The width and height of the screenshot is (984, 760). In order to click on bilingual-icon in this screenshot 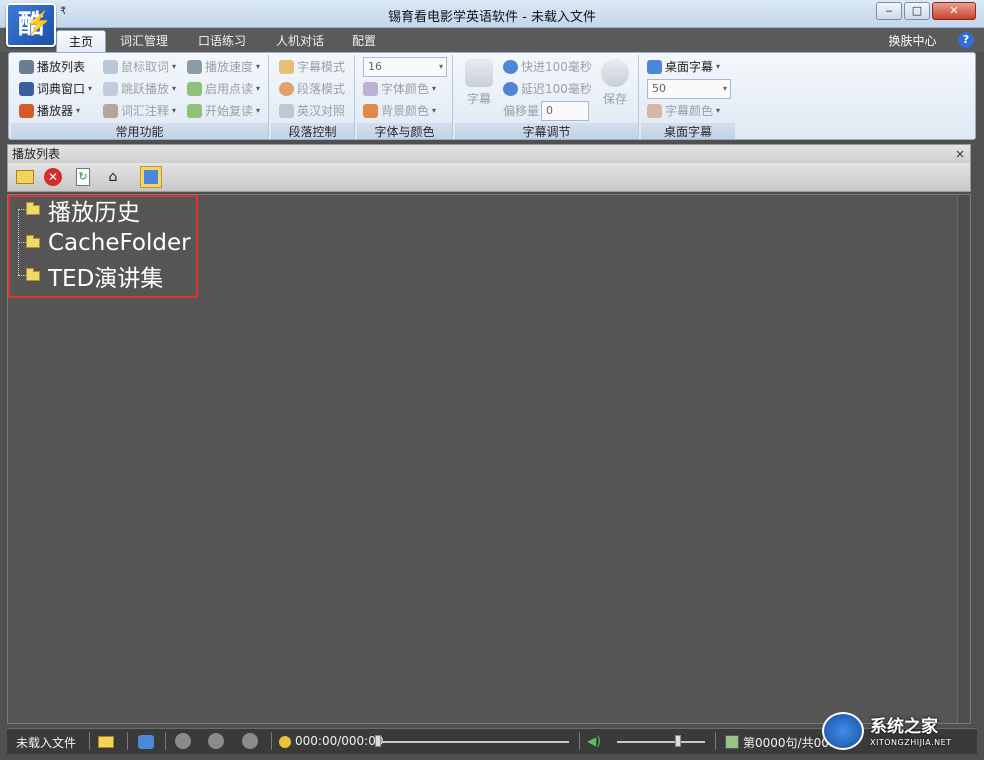, I will do `click(286, 111)`.